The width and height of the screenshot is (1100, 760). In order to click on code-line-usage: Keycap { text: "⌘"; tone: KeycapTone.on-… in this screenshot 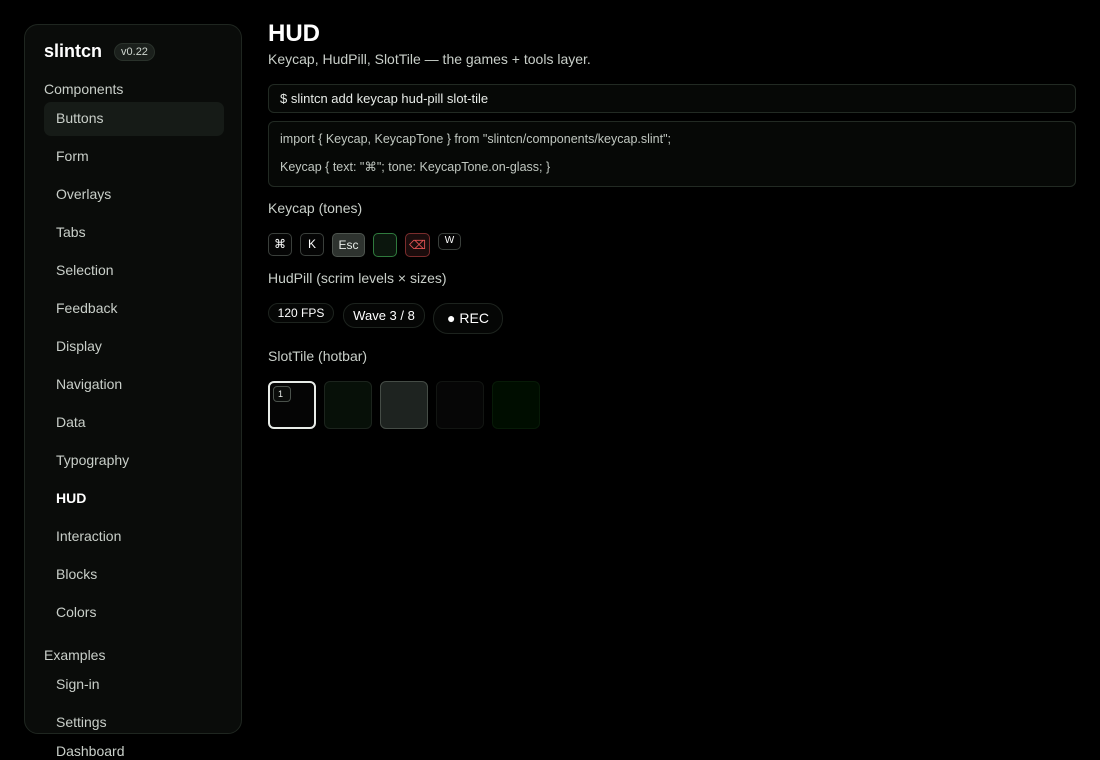, I will do `click(415, 167)`.